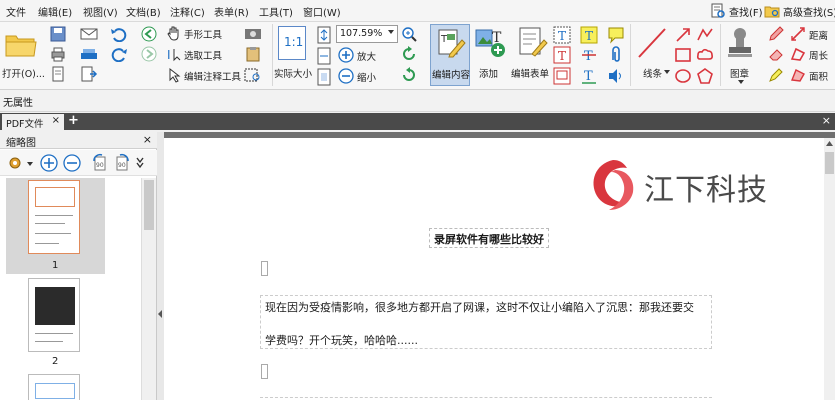 The width and height of the screenshot is (835, 400). Describe the element at coordinates (489, 238) in the screenshot. I see `document-title-box: 录屏软件有哪些比较好` at that location.